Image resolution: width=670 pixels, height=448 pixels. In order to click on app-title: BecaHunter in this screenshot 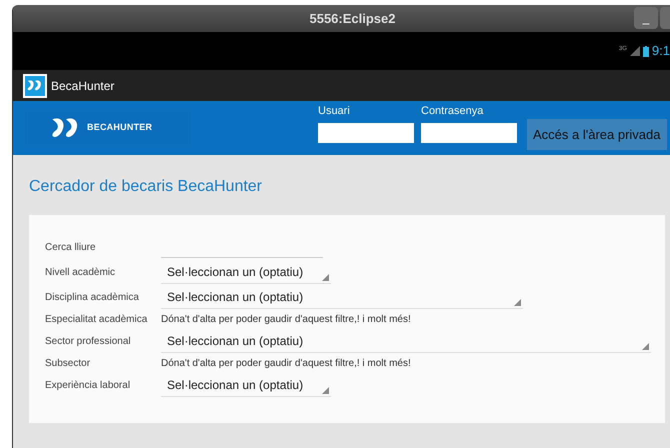, I will do `click(82, 86)`.